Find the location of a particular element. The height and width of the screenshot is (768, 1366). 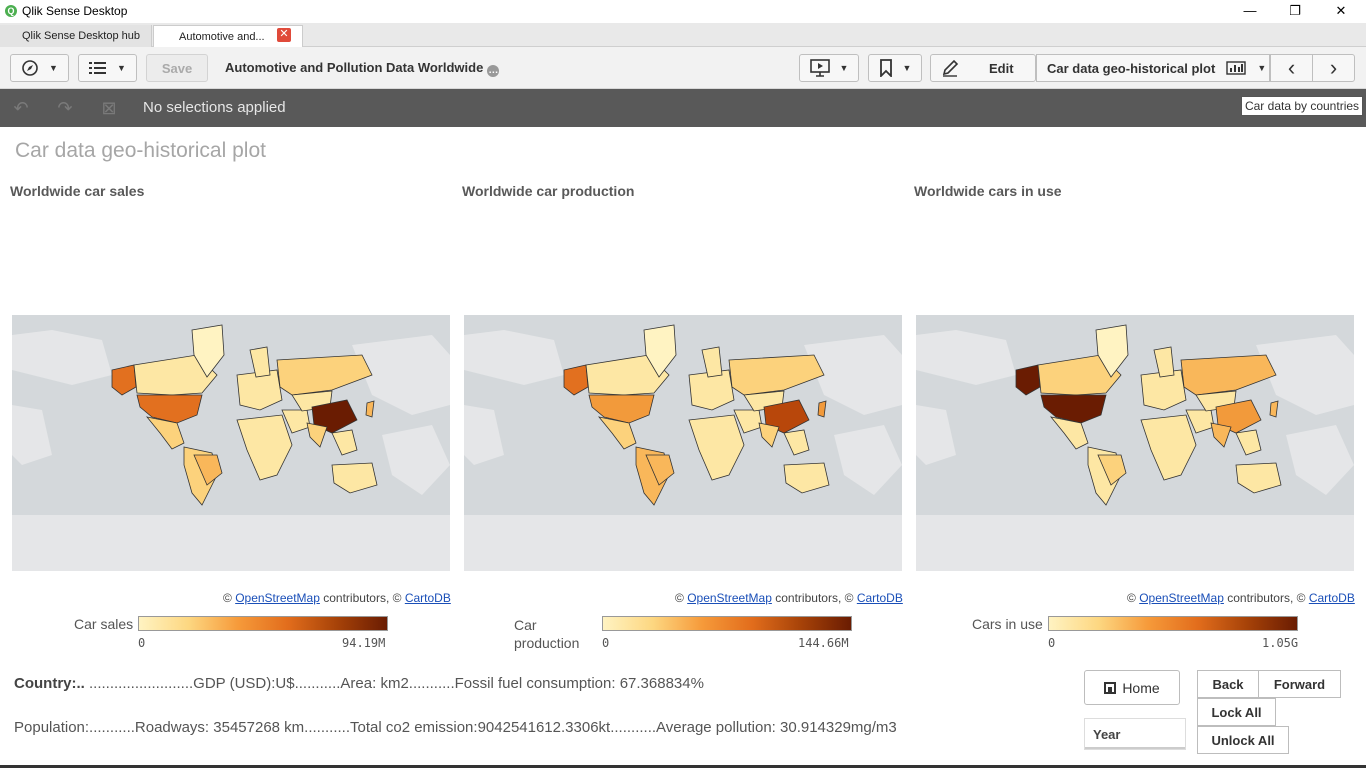

legend-max-cars-in-use: 1.05G is located at coordinates (1280, 643).